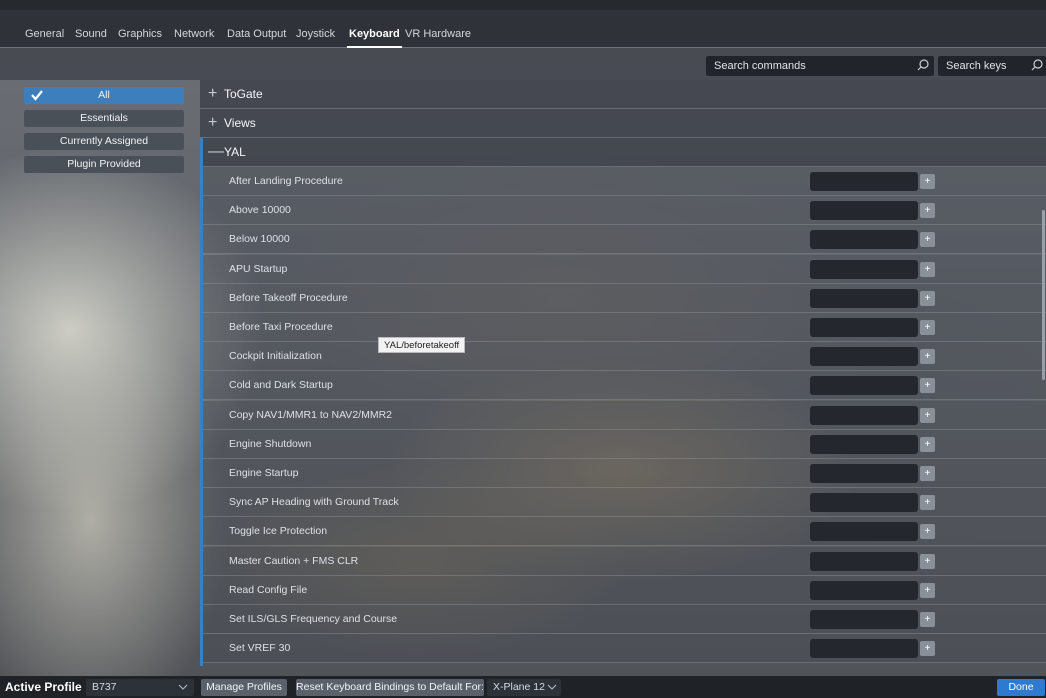 Image resolution: width=1046 pixels, height=698 pixels. I want to click on filter-label: All, so click(104, 95).